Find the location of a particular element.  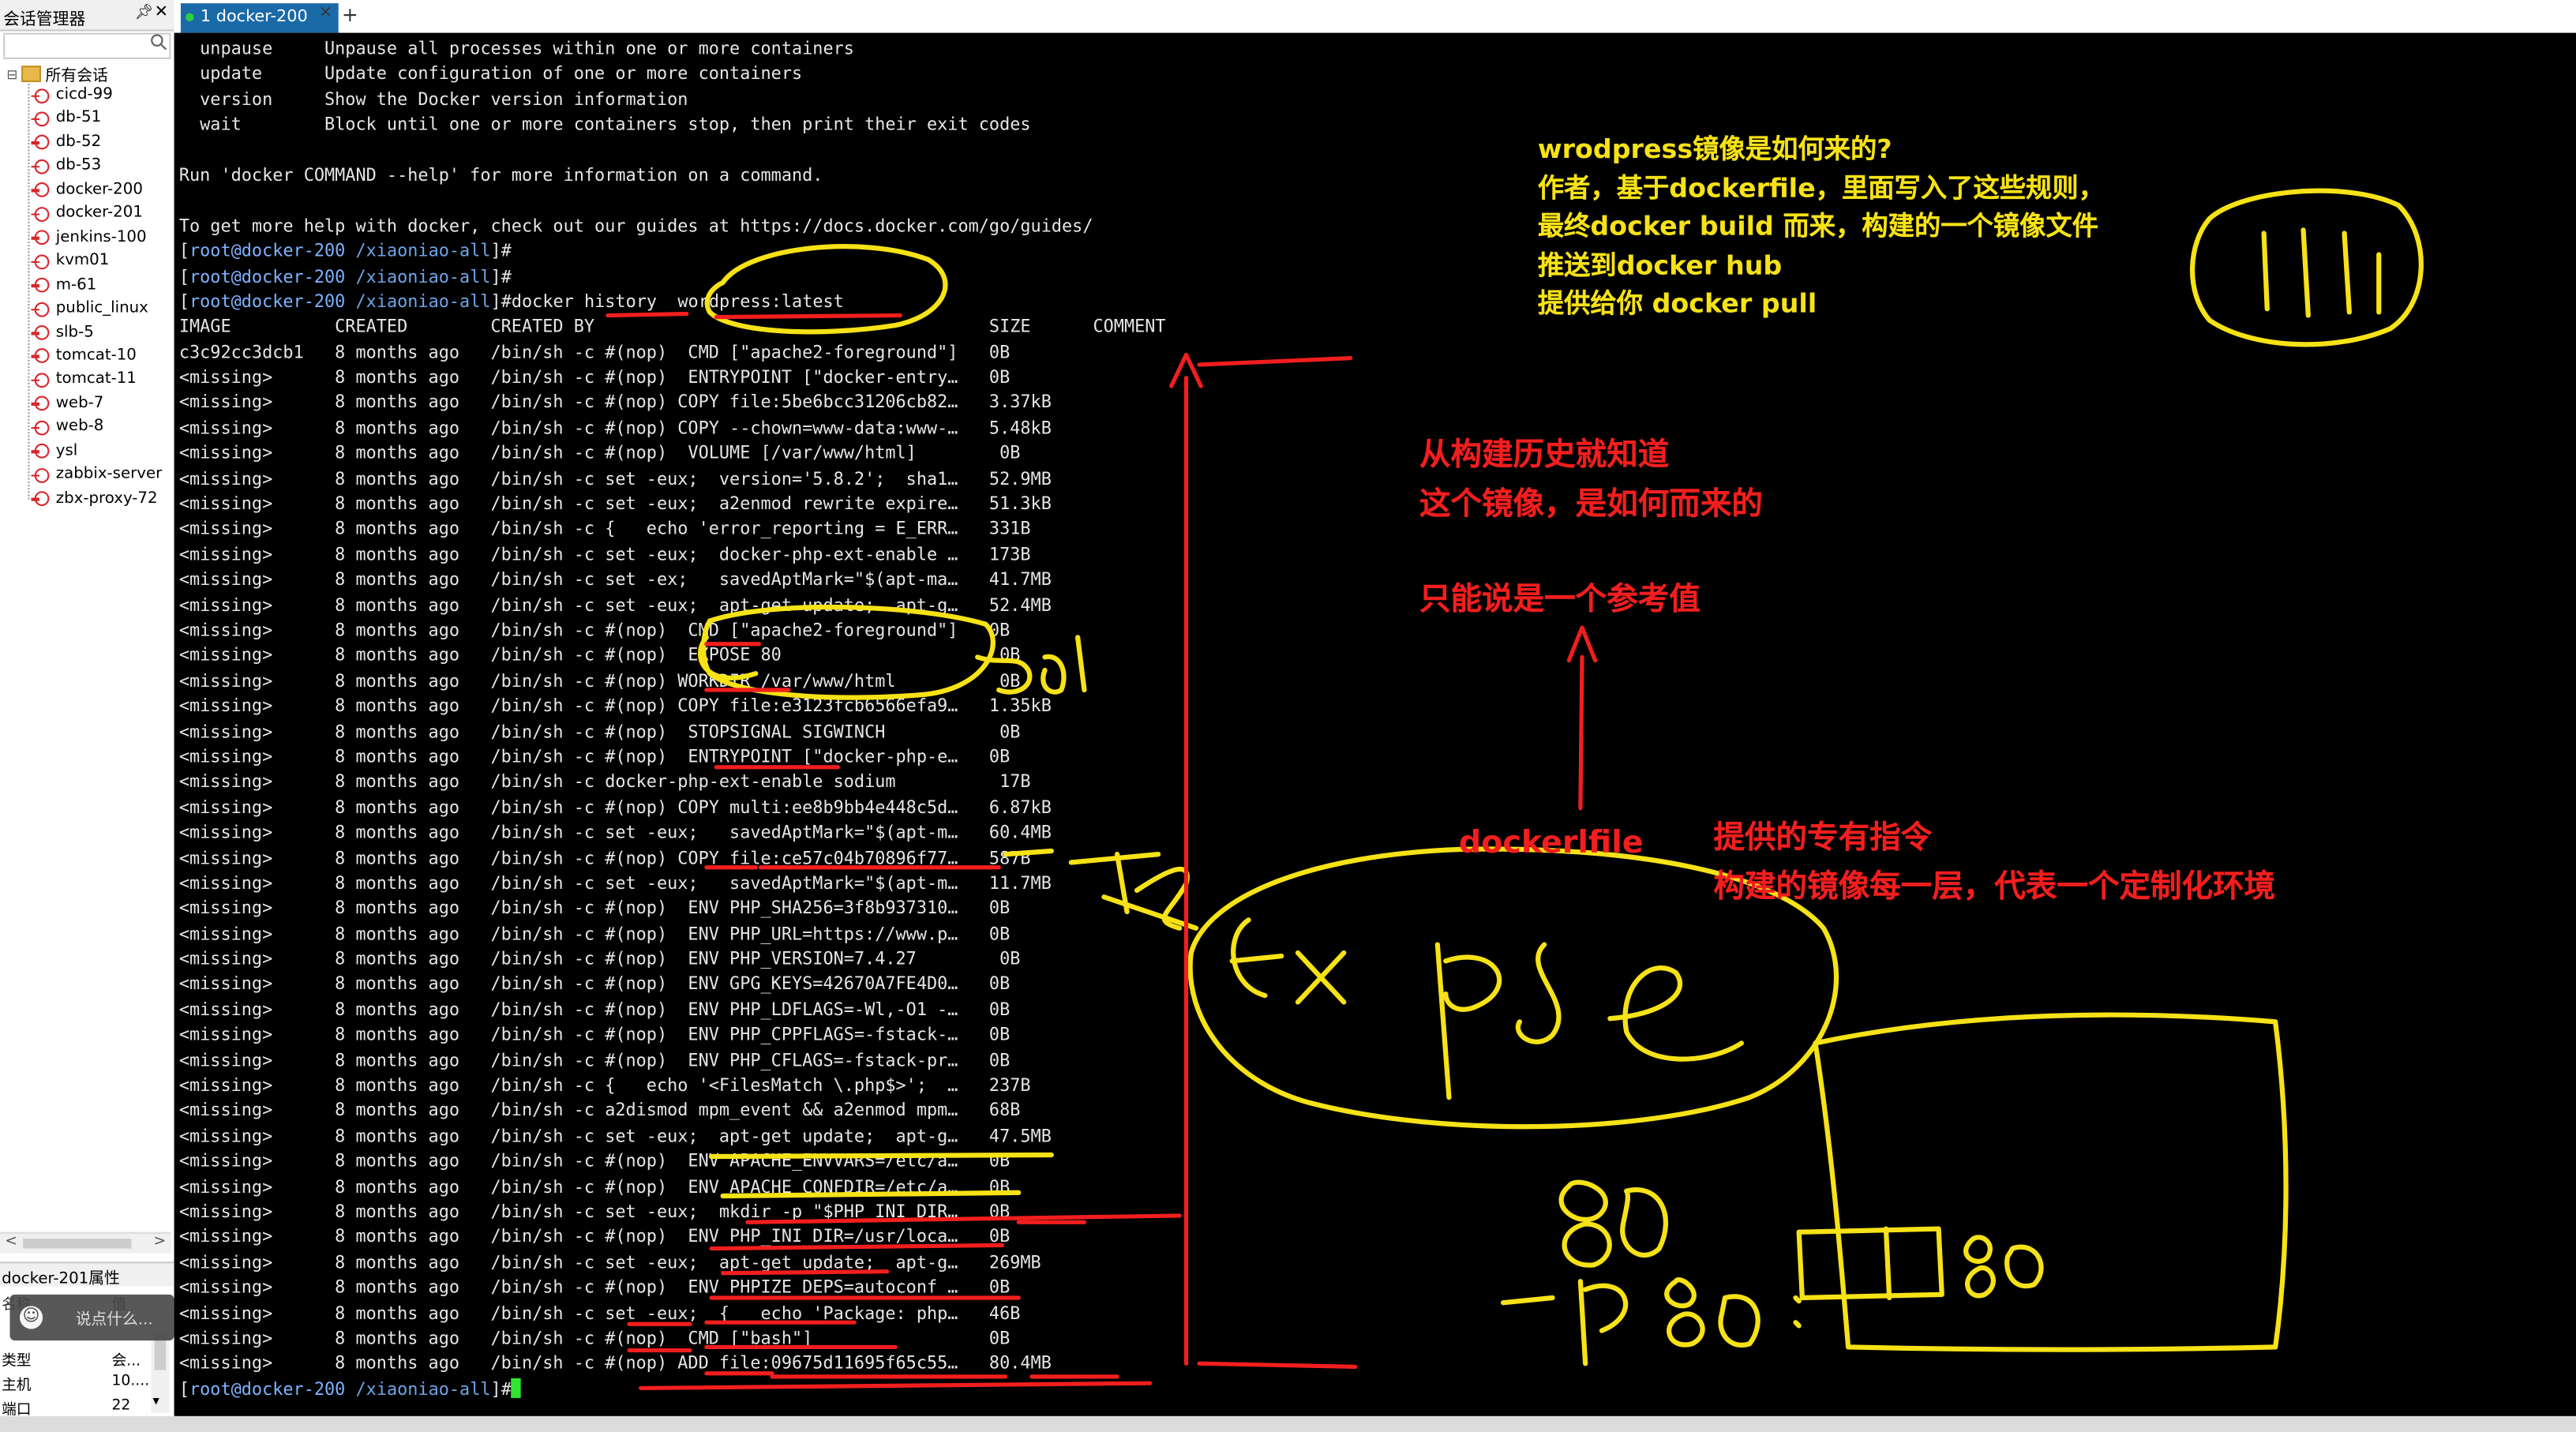

session-item: zabbix-server is located at coordinates (96, 476).